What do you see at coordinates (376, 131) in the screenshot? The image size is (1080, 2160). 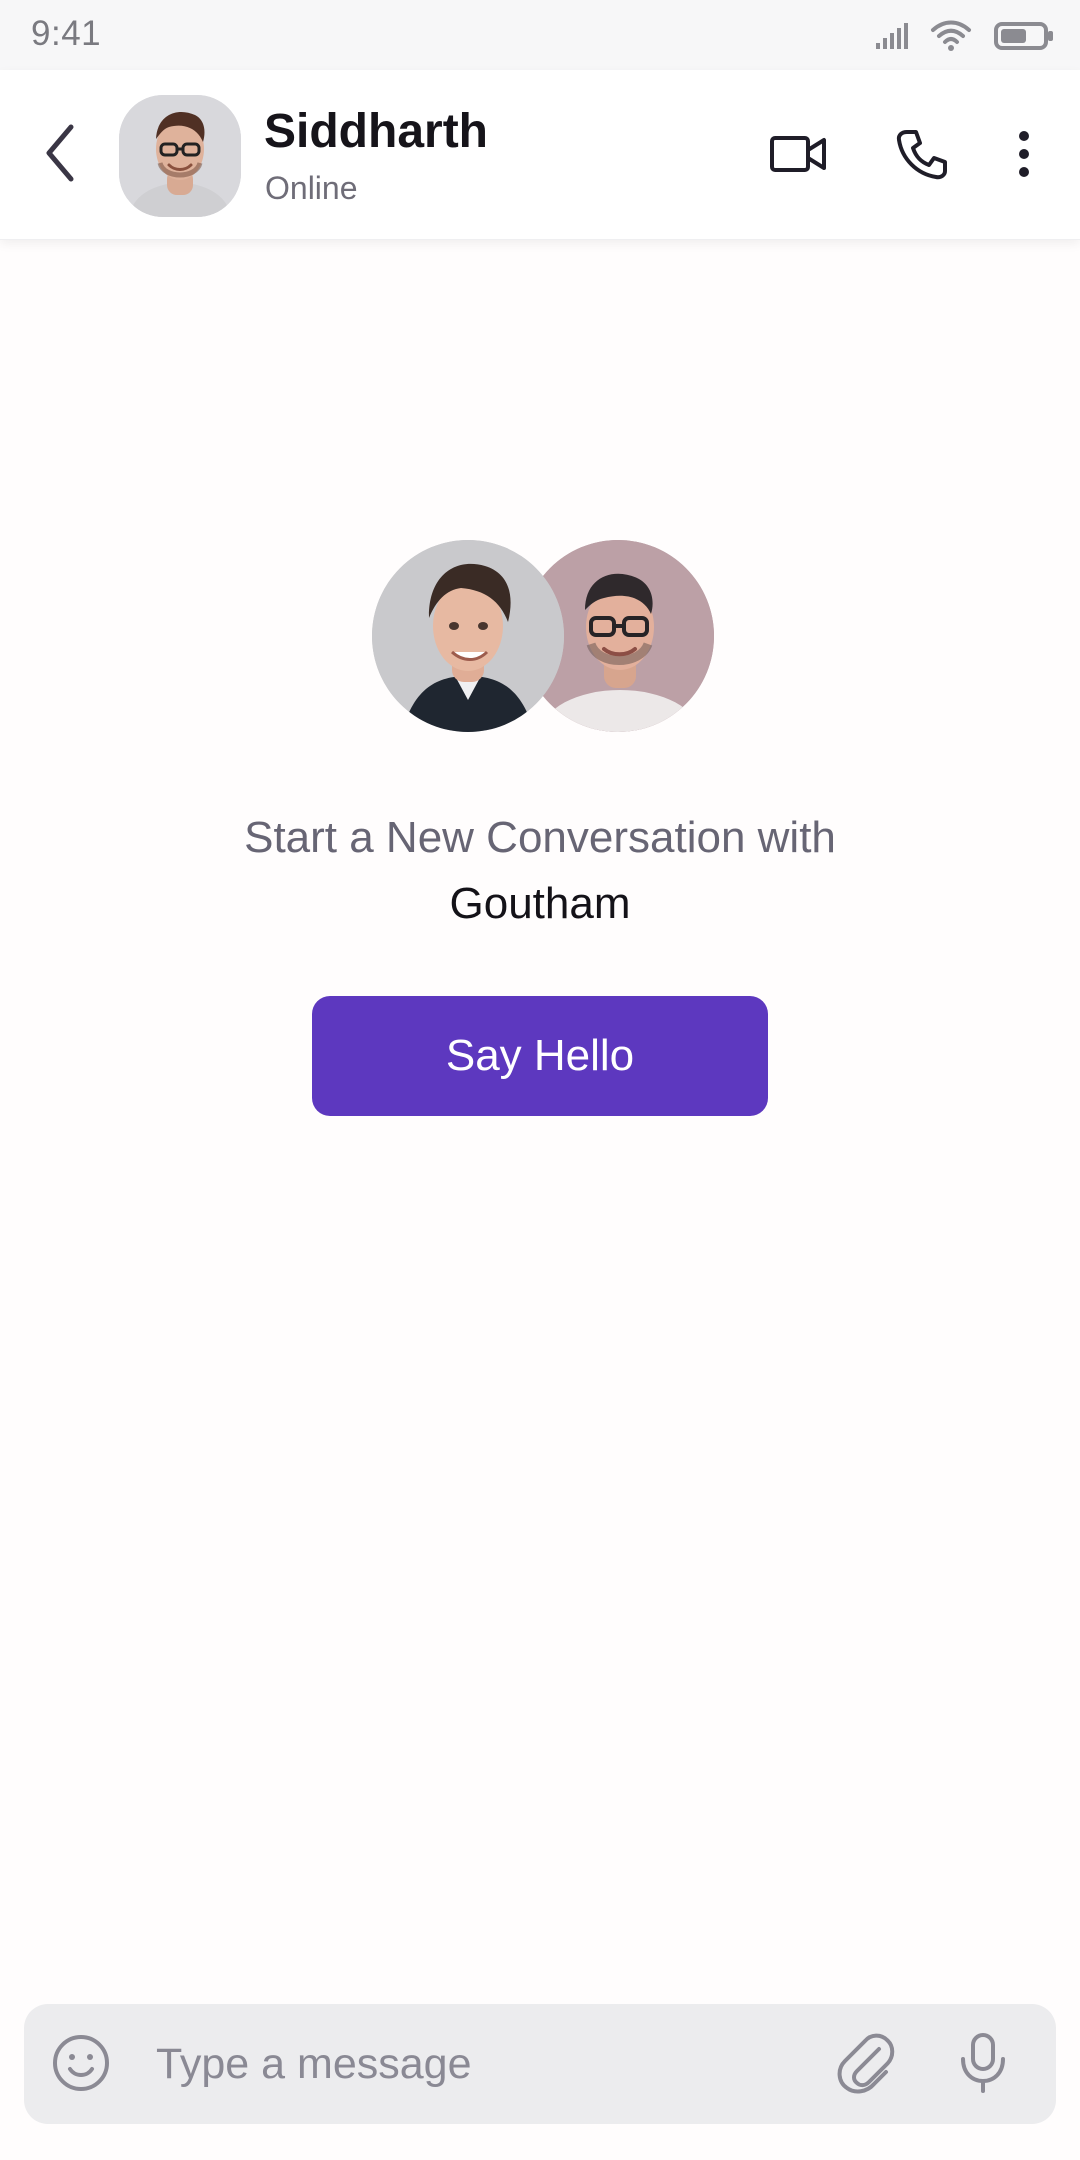 I see `contact-name: Siddharth` at bounding box center [376, 131].